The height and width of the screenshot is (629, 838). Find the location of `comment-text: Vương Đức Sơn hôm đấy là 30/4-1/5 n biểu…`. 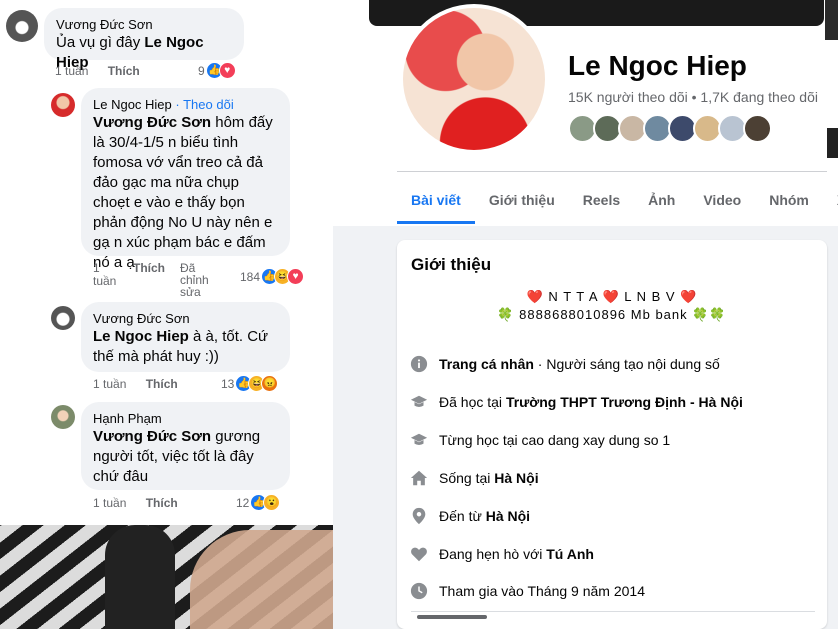

comment-text: Vương Đức Sơn hôm đấy là 30/4-1/5 n biểu… is located at coordinates (183, 192).